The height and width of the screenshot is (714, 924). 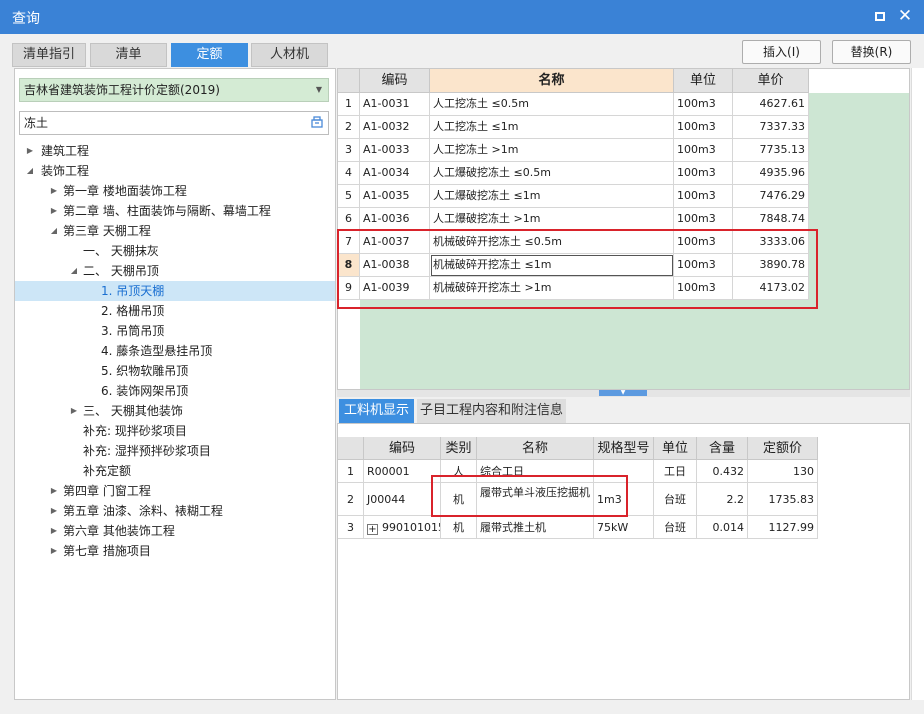 What do you see at coordinates (552, 288) in the screenshot?
I see `cell-name: 机械破碎开挖冻土 >1m` at bounding box center [552, 288].